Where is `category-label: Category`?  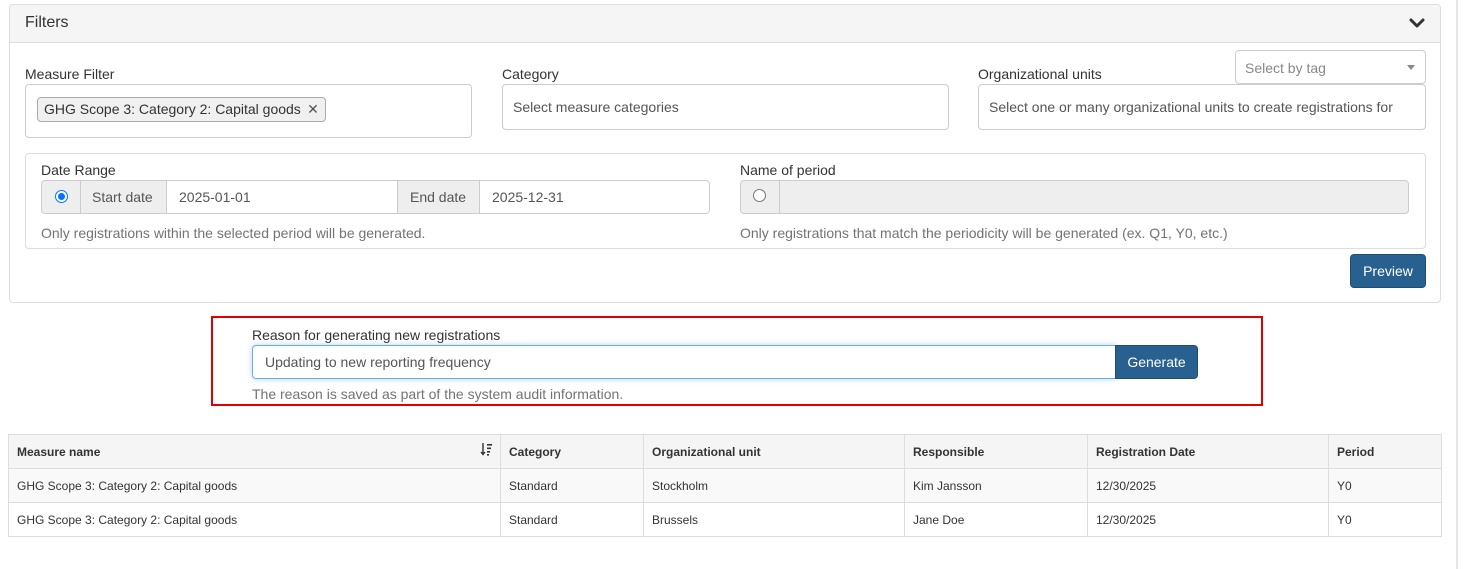 category-label: Category is located at coordinates (530, 74).